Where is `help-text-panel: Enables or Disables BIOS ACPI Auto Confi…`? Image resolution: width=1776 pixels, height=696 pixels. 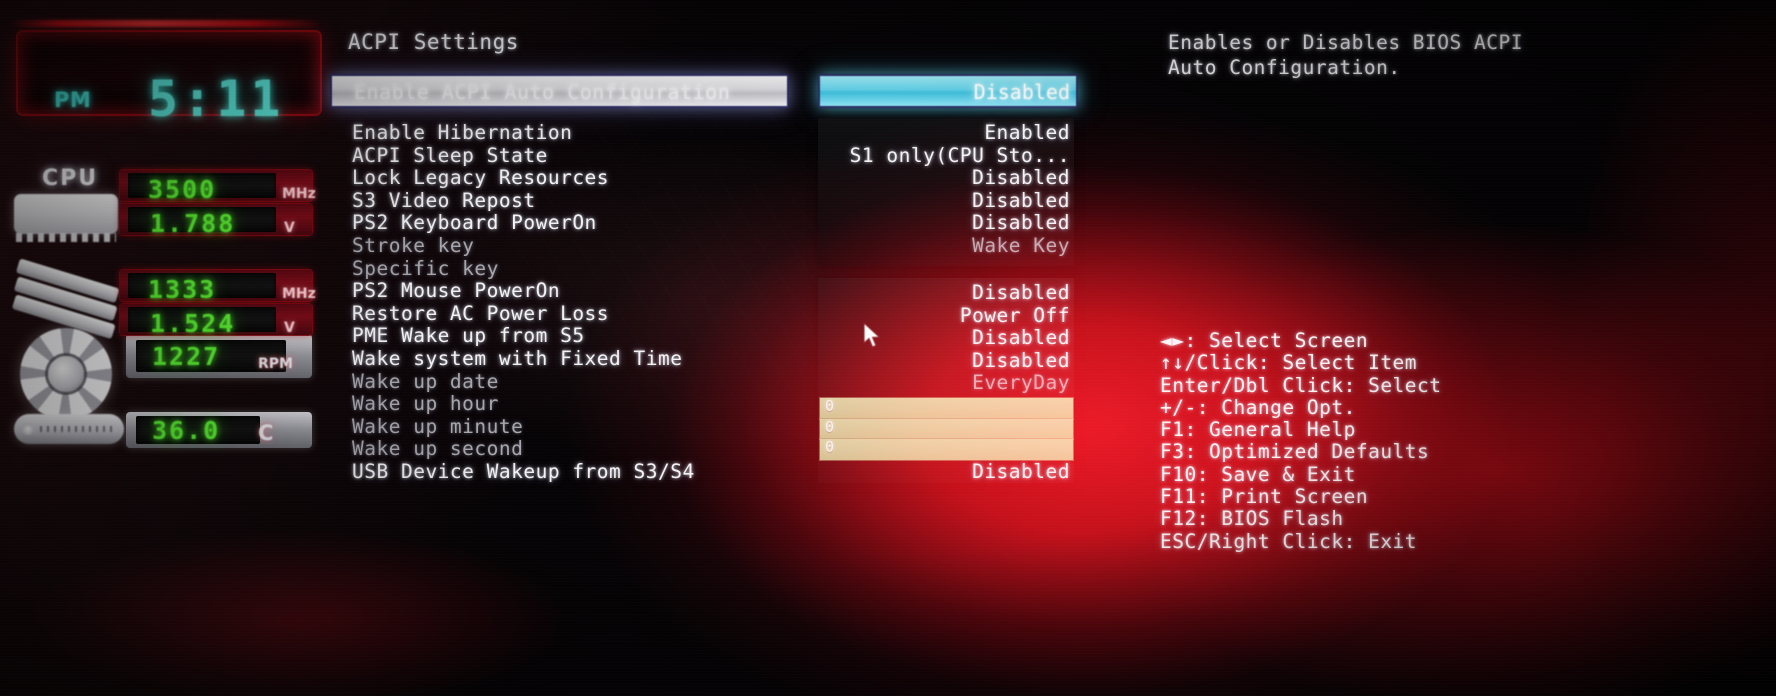 help-text-panel: Enables or Disables BIOS ACPI Auto Confi… is located at coordinates (1468, 55).